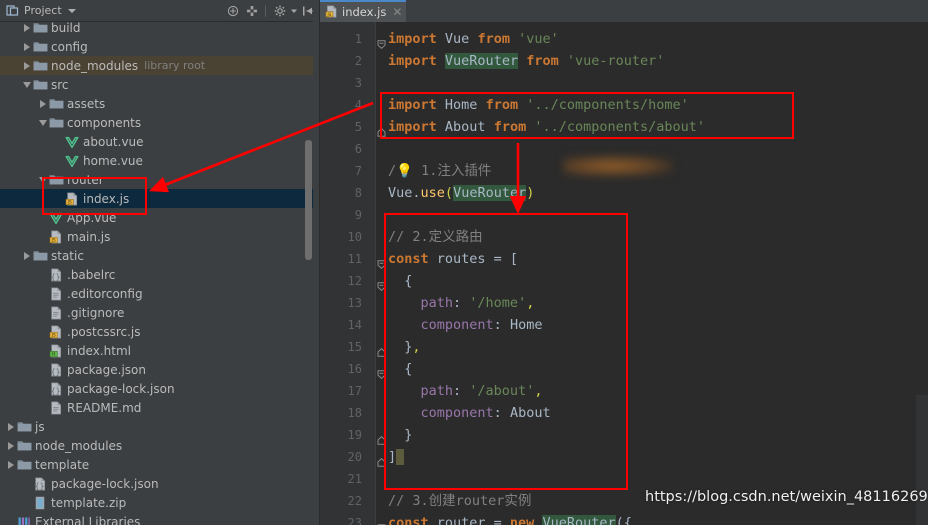  I want to click on tree-item: router, so click(156, 179).